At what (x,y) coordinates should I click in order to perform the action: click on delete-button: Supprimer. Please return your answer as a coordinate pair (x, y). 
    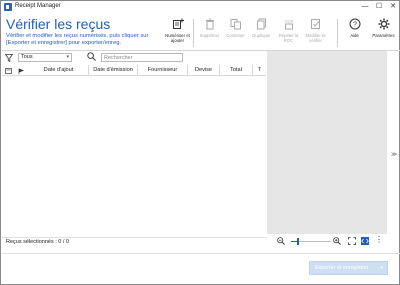
    Looking at the image, I should click on (209, 28).